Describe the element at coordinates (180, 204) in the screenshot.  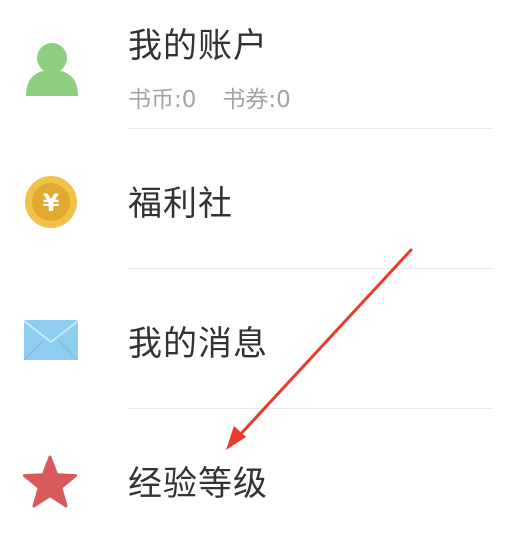
I see `welfare-title: 福利社` at that location.